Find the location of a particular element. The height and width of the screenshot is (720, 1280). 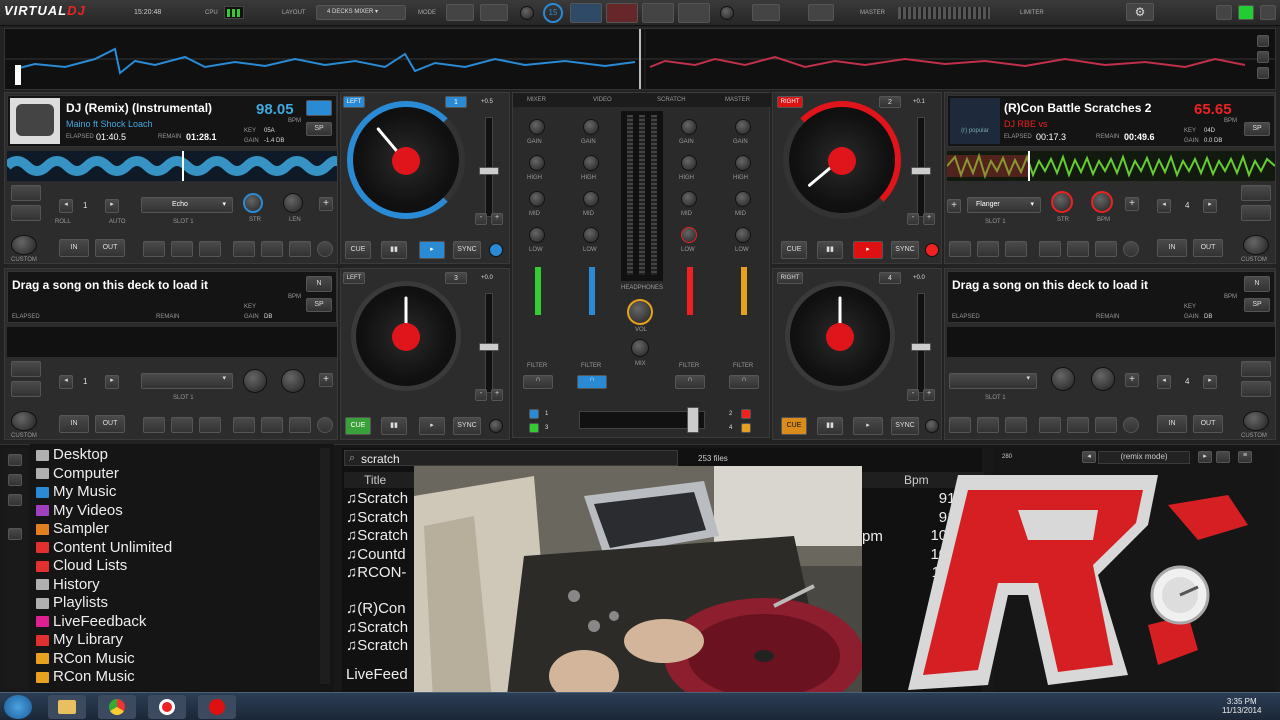

deck-1-number: 1 is located at coordinates (456, 102).